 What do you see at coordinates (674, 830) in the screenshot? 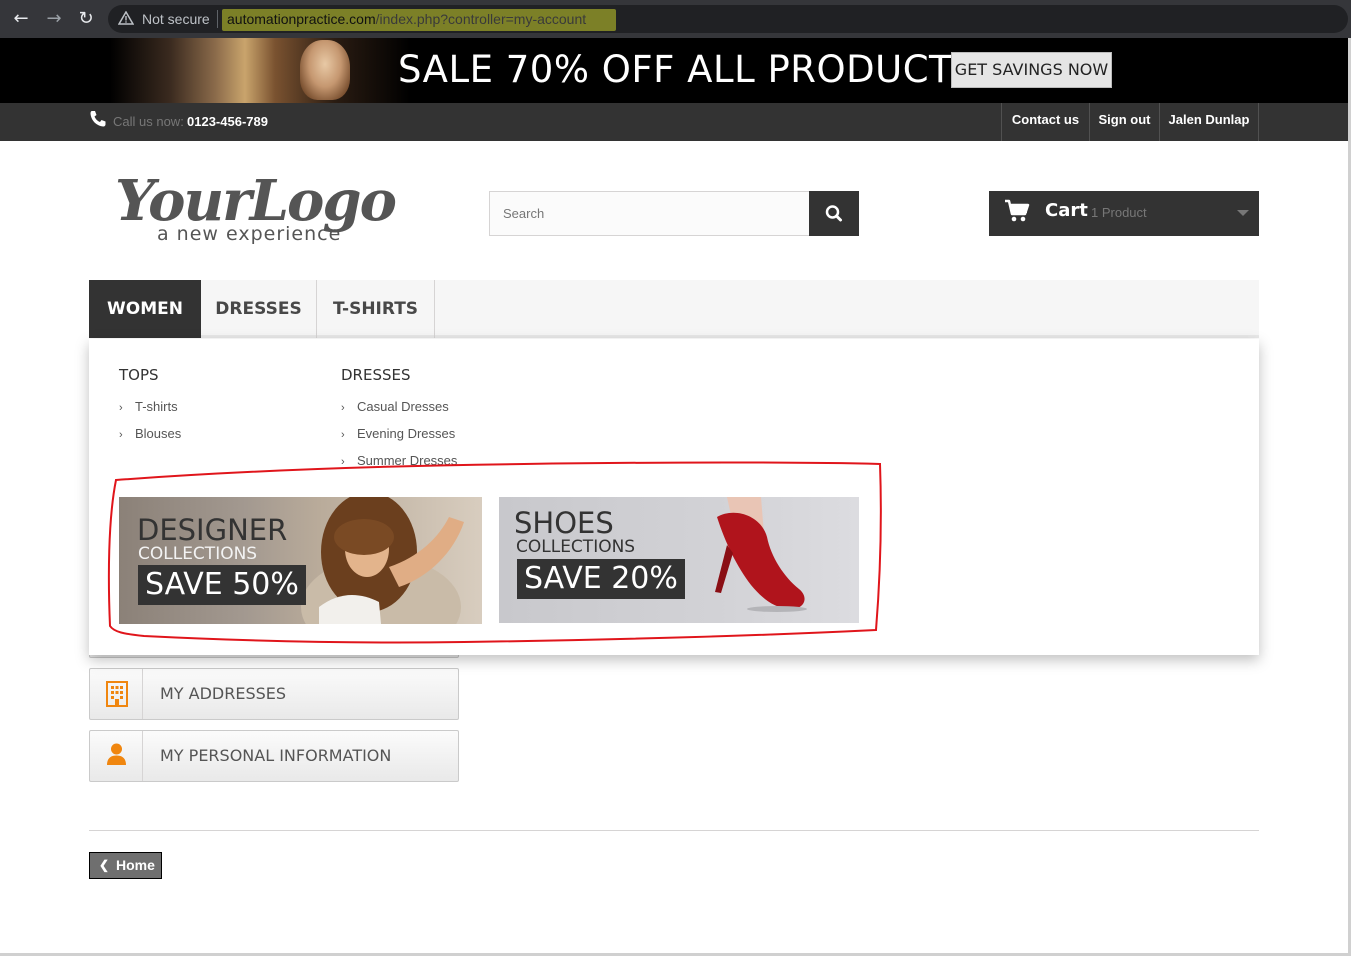
I see `footer-divider` at bounding box center [674, 830].